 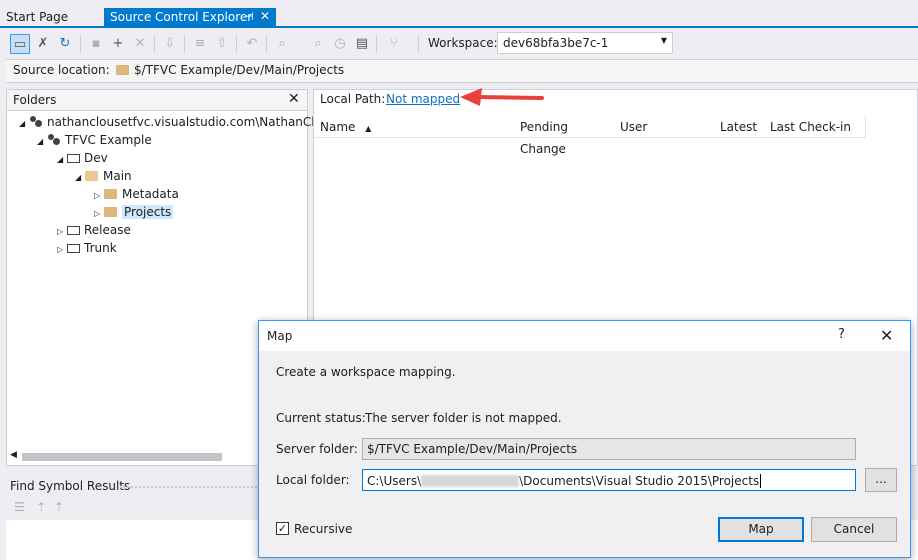 I want to click on branching-icon: ⑂, so click(x=394, y=44).